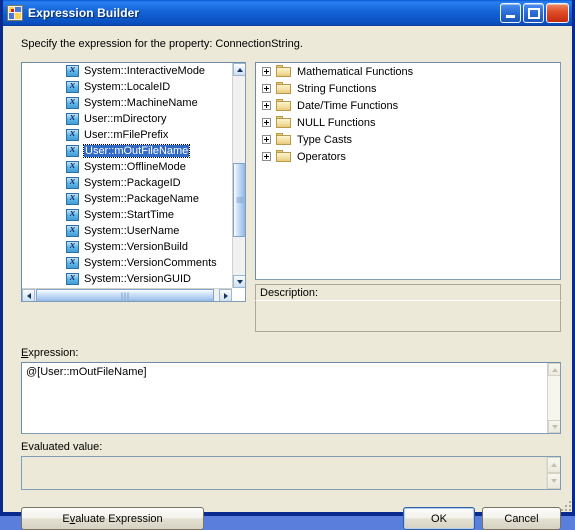  I want to click on tree-node: Operators, so click(408, 156).